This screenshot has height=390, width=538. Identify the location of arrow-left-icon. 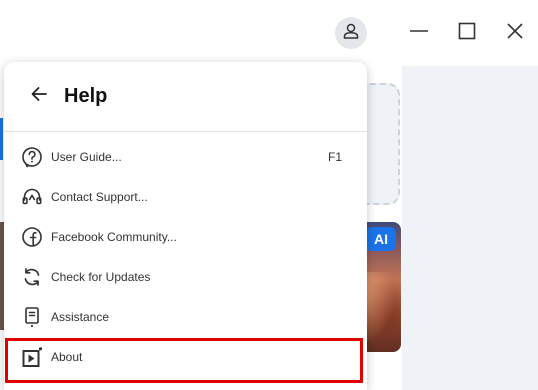
(39, 96).